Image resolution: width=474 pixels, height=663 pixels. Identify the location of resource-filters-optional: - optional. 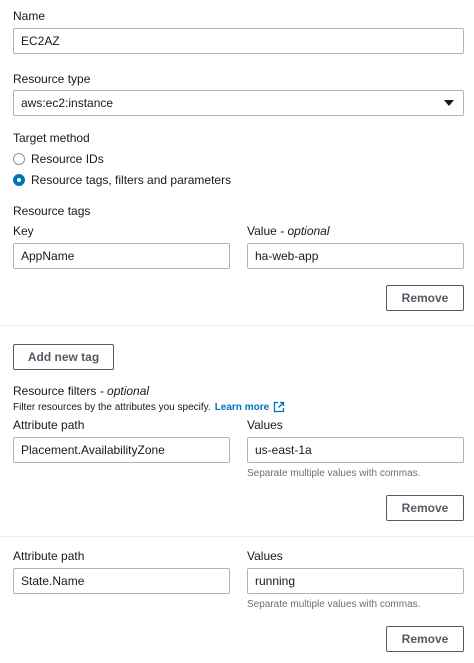
(123, 391).